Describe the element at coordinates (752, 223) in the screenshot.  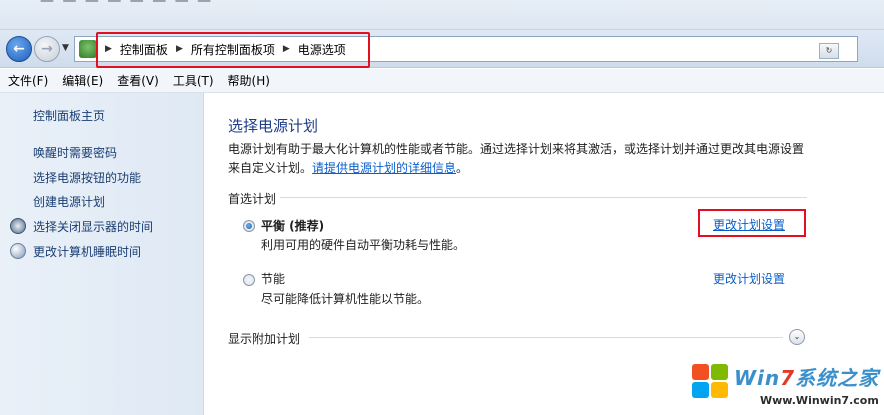
I see `settings-link-highlight-box` at that location.